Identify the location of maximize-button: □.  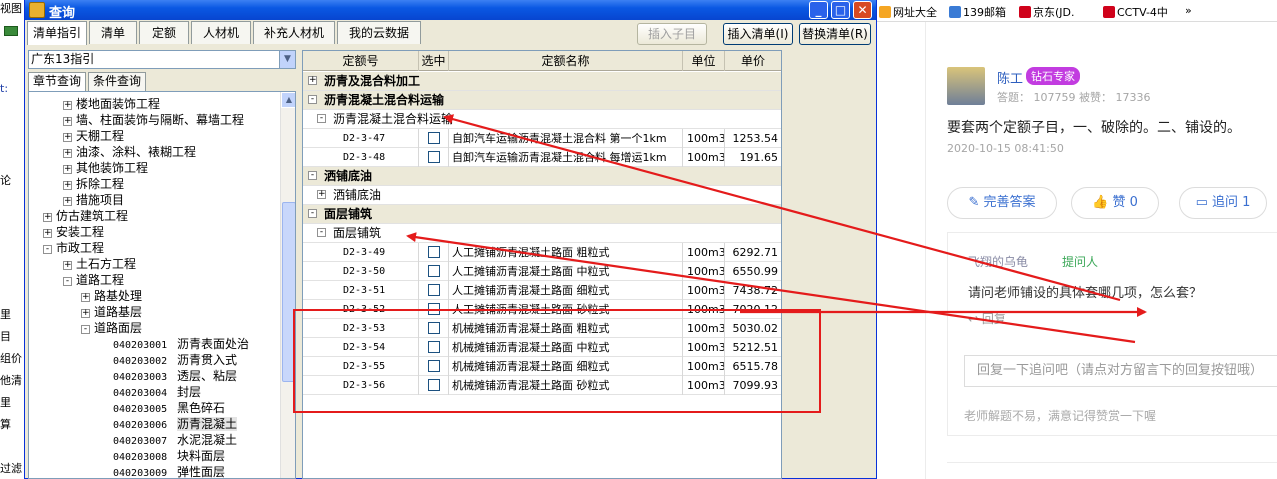
(840, 10).